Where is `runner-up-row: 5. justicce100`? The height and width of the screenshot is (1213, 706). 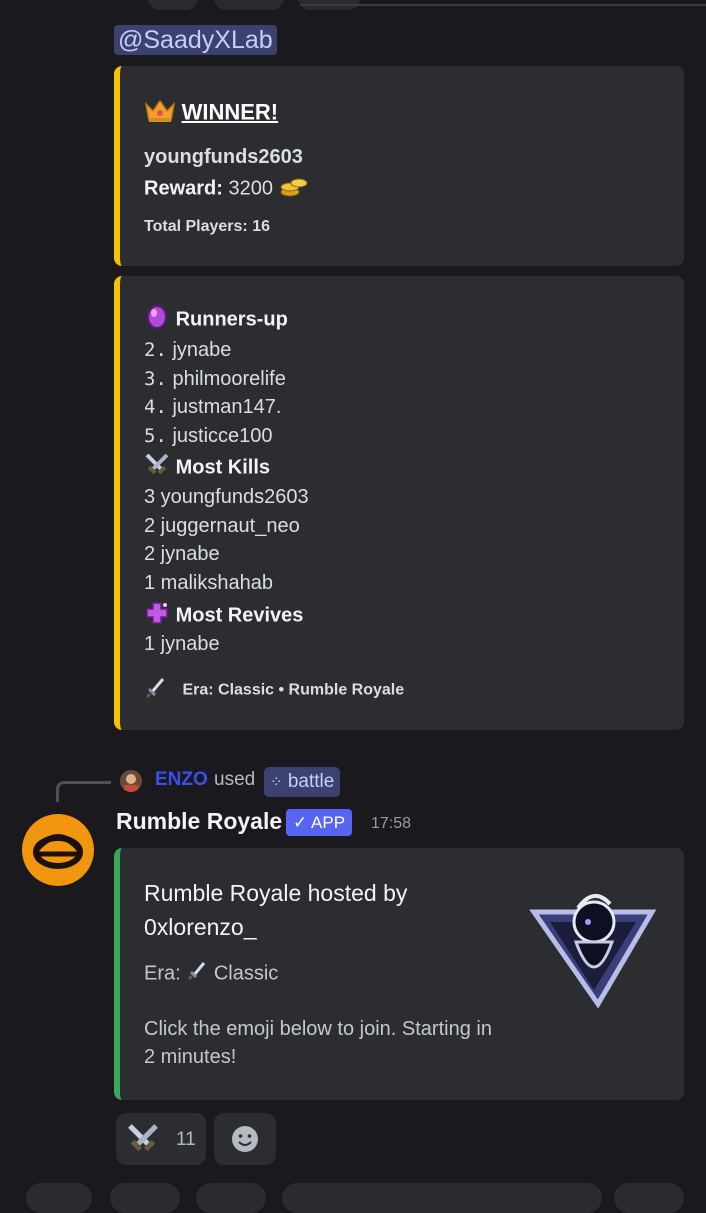
runner-up-row: 5. justicce100 is located at coordinates (208, 436).